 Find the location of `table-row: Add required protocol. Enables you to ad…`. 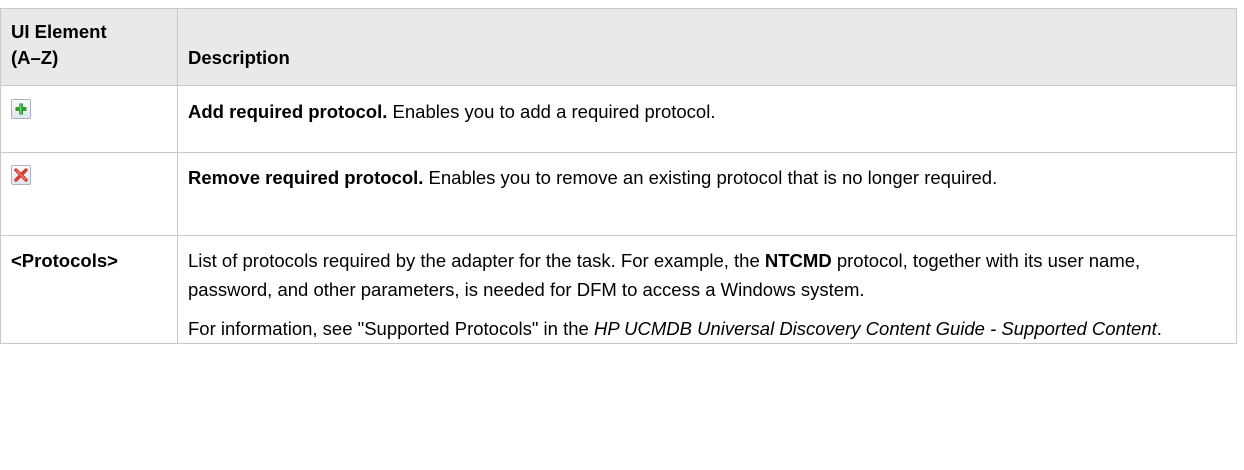

table-row: Add required protocol. Enables you to ad… is located at coordinates (618, 119).